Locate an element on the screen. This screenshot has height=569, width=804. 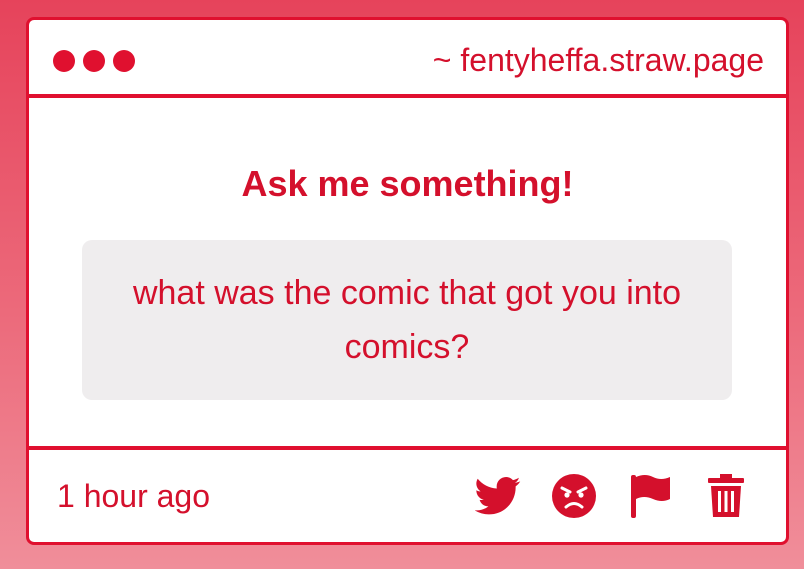
report-button is located at coordinates (650, 496).